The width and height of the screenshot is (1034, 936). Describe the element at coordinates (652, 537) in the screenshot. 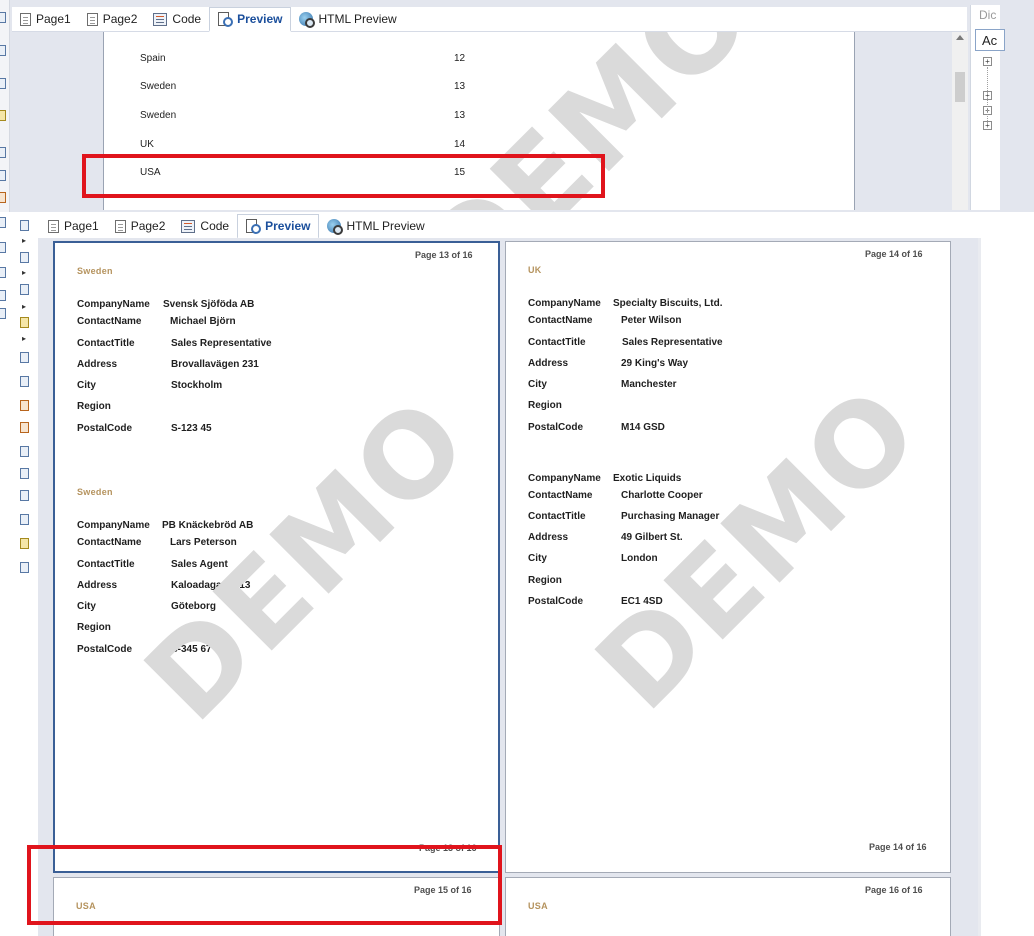

I see `field-value: 49 Gilbert St.` at that location.